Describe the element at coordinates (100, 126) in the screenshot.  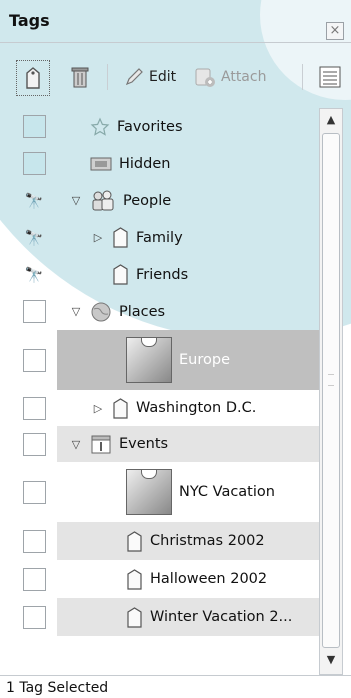
I see `star-icon` at that location.